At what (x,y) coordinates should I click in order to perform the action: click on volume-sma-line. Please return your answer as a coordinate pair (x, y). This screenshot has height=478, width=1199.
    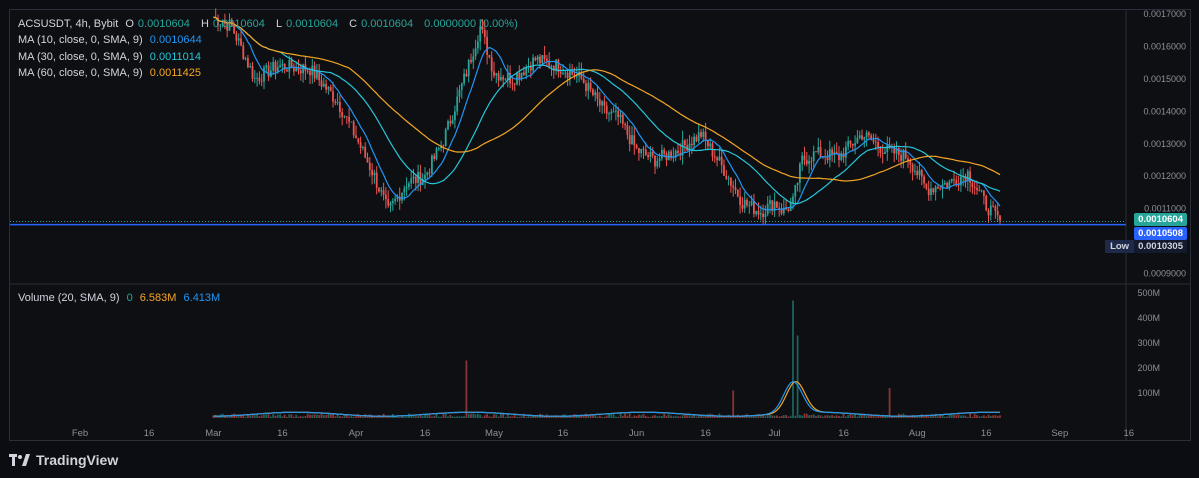
    Looking at the image, I should click on (607, 398).